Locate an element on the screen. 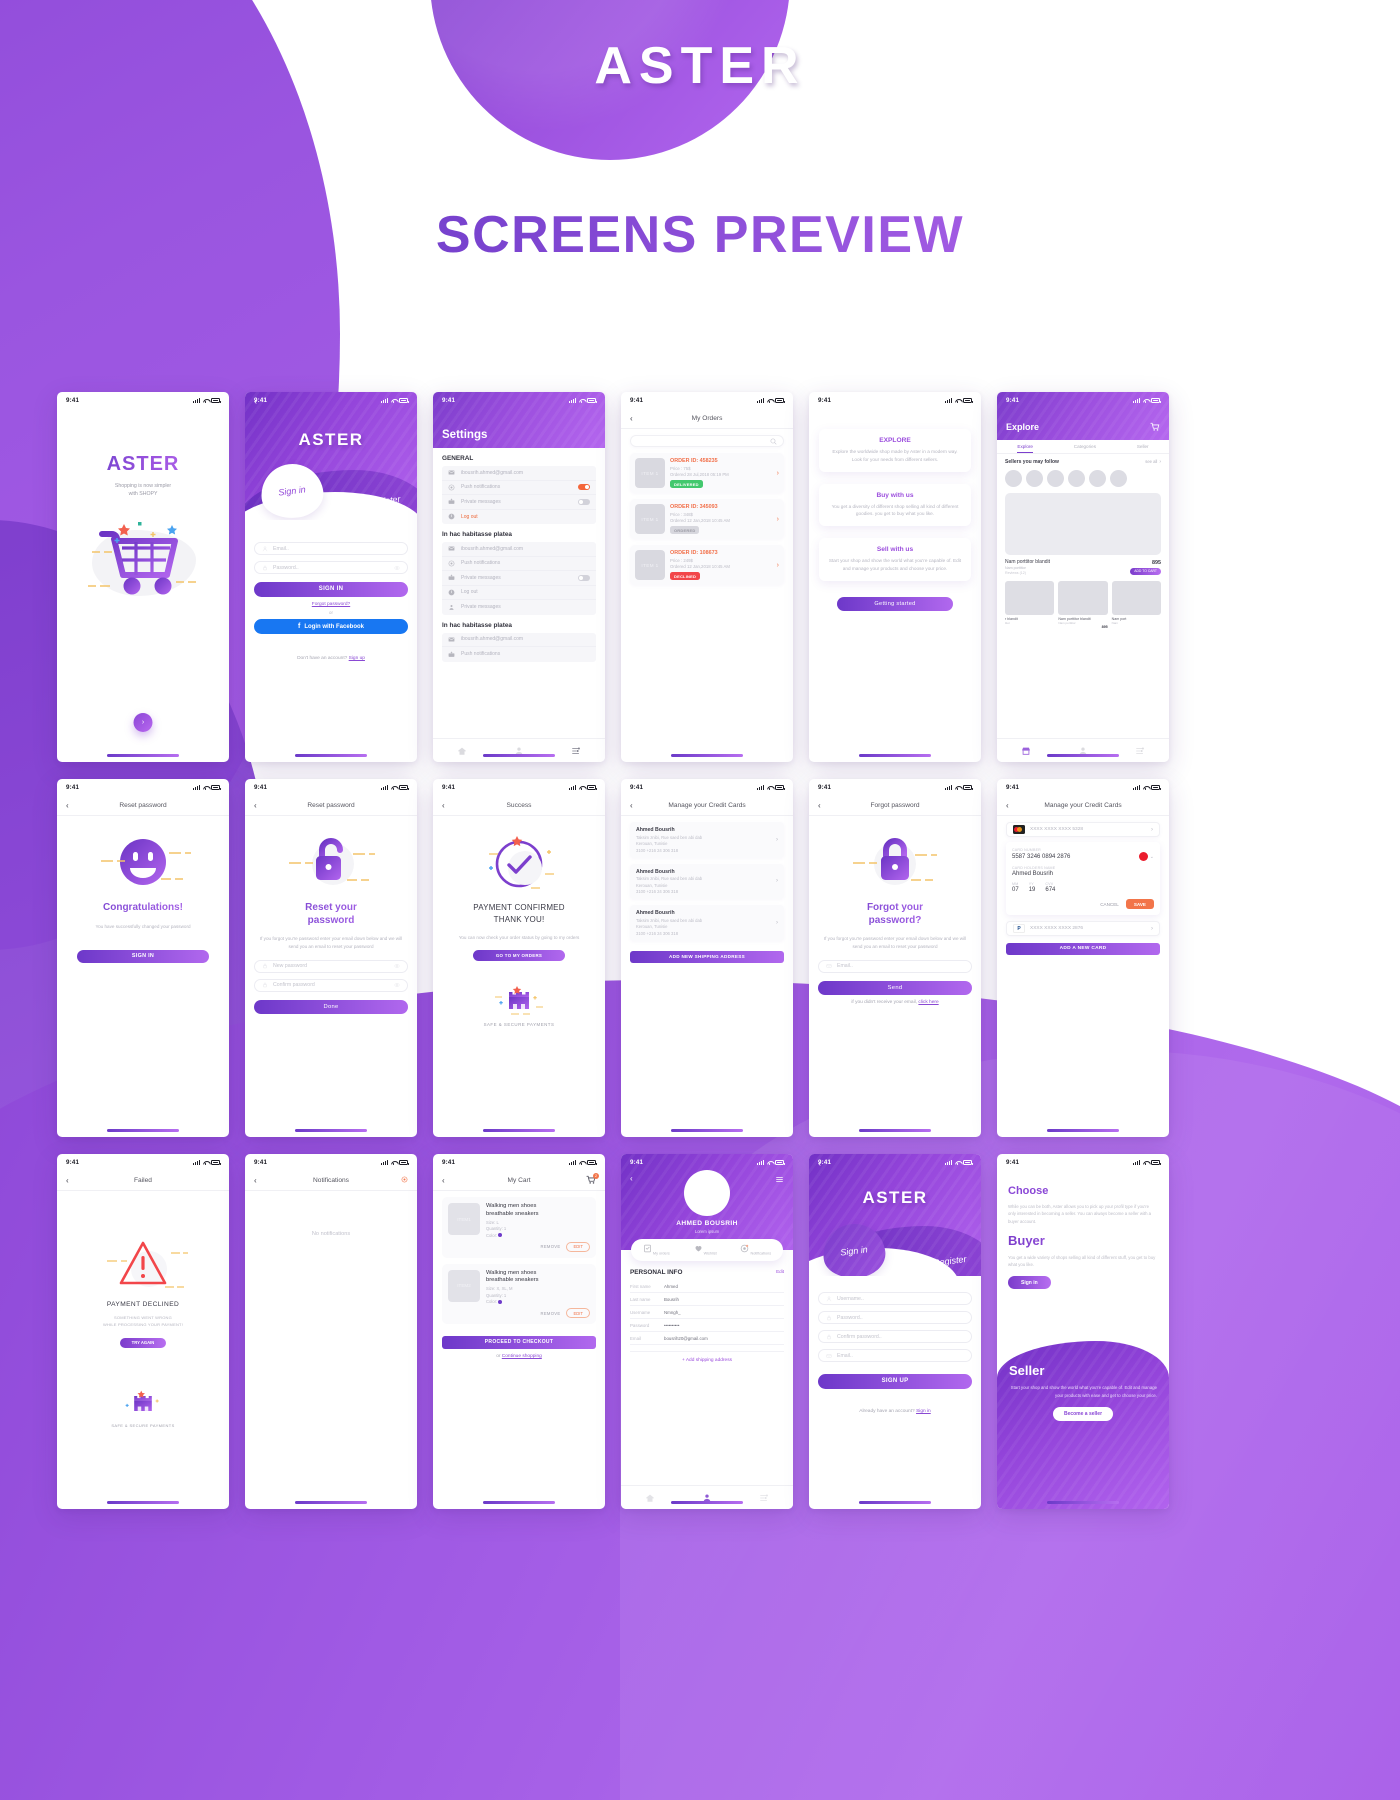 Image resolution: width=1400 pixels, height=1800 pixels. go-to-orders-button: GO TO MY ORDERS is located at coordinates (519, 955).